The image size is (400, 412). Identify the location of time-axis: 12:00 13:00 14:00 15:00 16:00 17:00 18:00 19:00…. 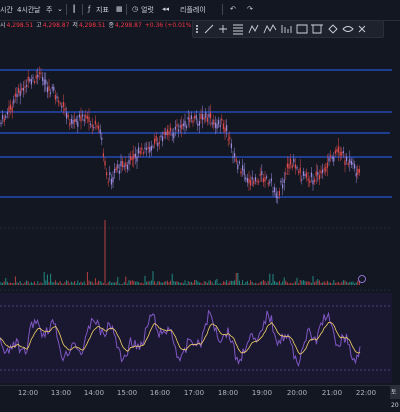
(200, 393).